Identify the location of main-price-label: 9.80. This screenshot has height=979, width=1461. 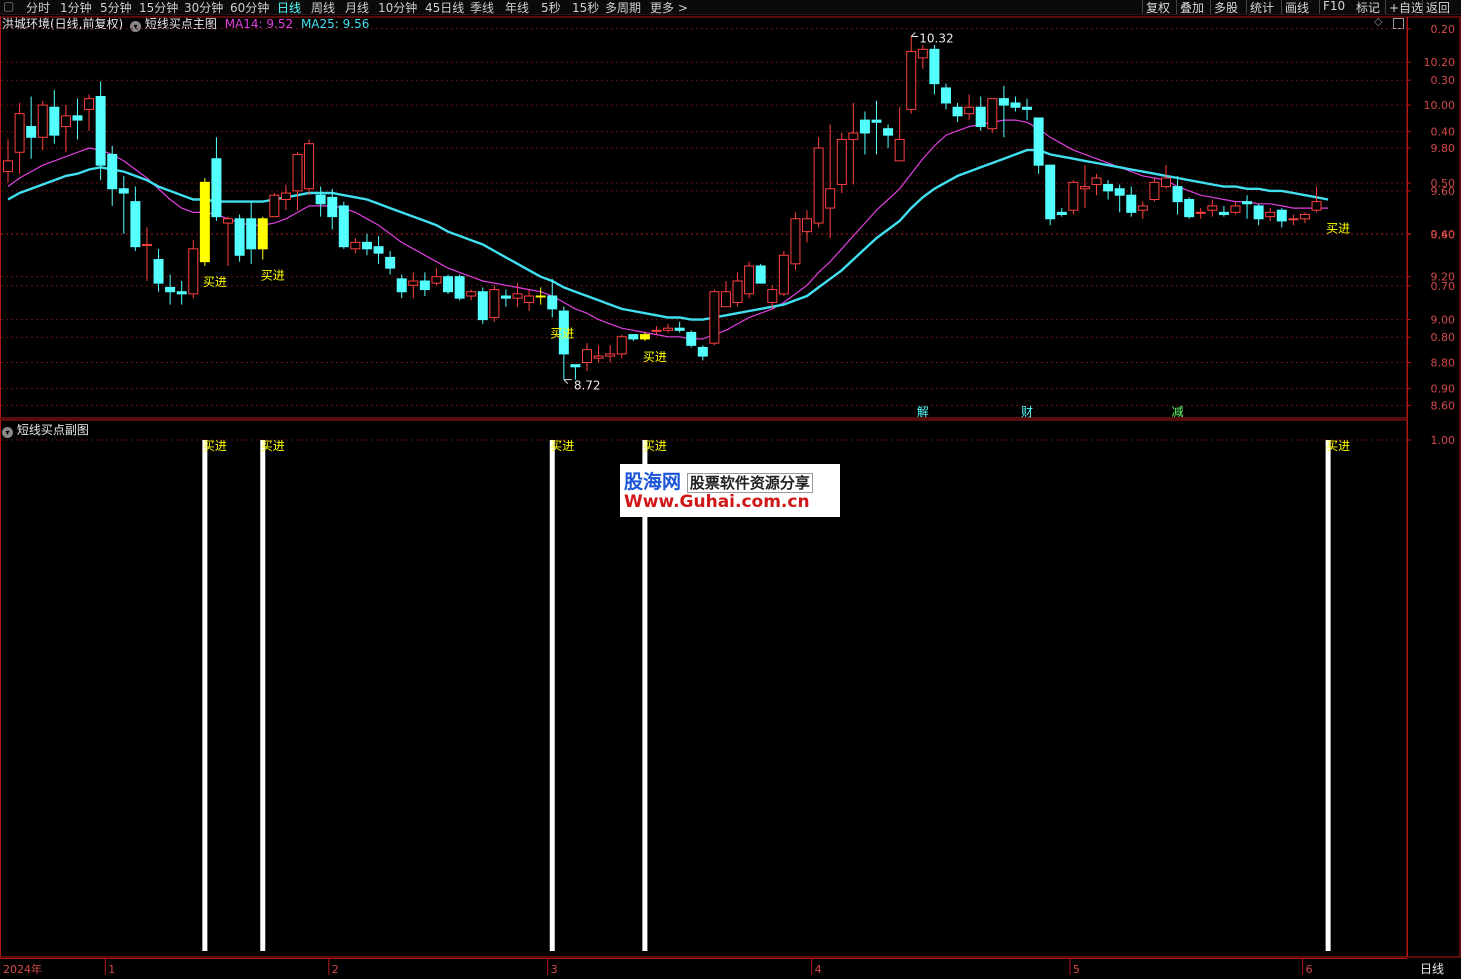
(1443, 148).